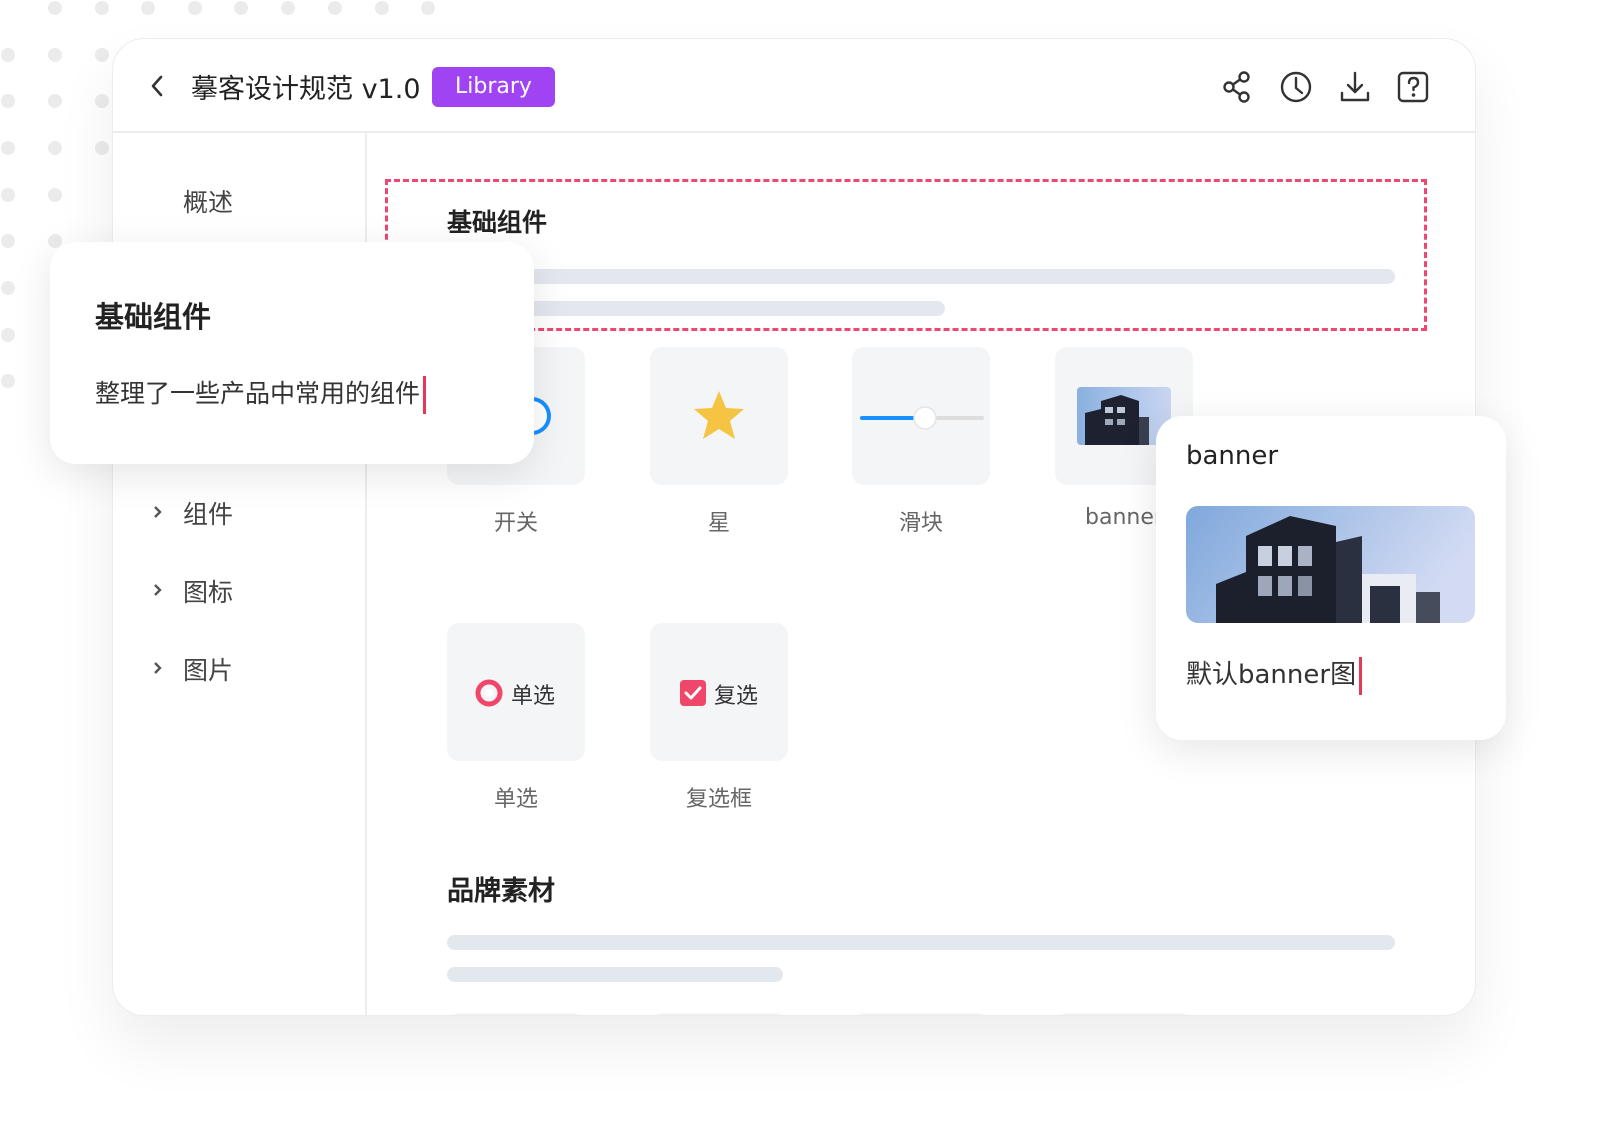 The image size is (1610, 1140). What do you see at coordinates (493, 87) in the screenshot?
I see `library-badge: Library` at bounding box center [493, 87].